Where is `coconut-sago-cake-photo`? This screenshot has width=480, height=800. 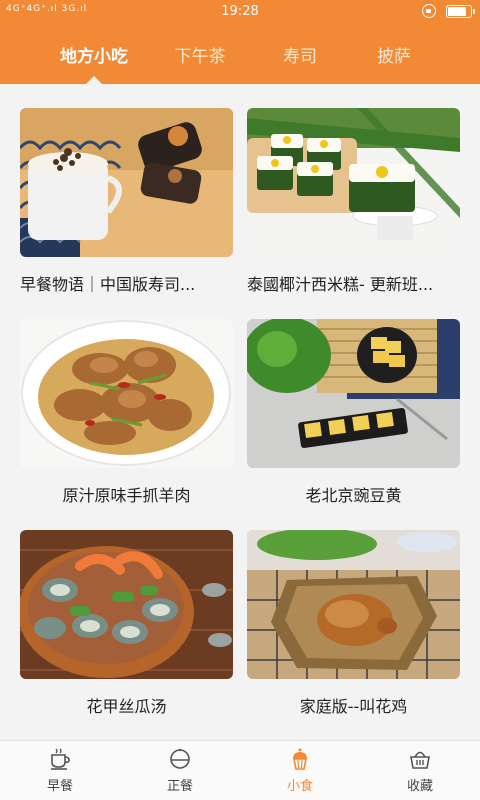
coconut-sago-cake-photo is located at coordinates (353, 182).